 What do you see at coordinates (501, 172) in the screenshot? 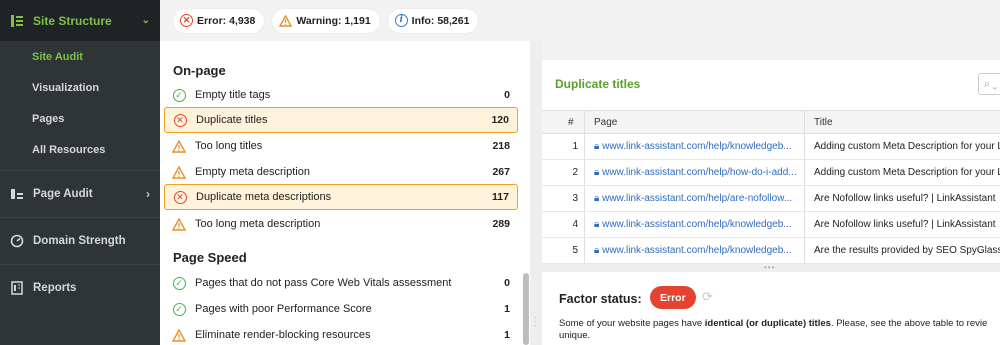
I see `factor-count: 267` at bounding box center [501, 172].